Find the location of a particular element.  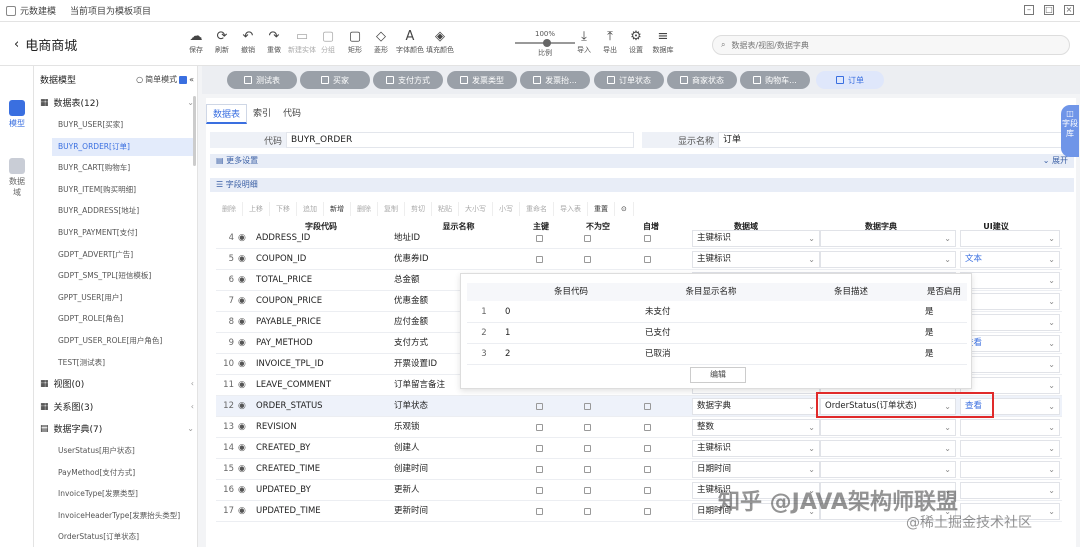

ui-suggest-select: 查看 ⌄ is located at coordinates (1010, 343).